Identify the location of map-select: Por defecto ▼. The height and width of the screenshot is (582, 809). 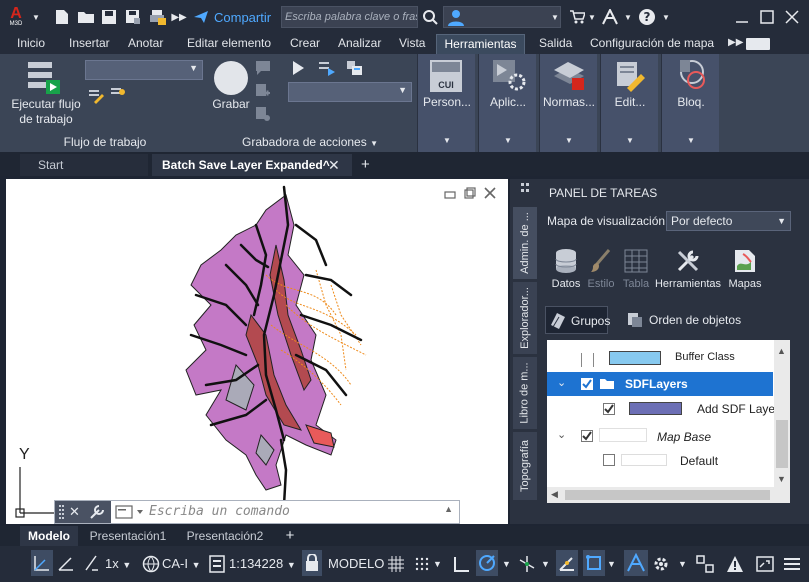
(728, 221).